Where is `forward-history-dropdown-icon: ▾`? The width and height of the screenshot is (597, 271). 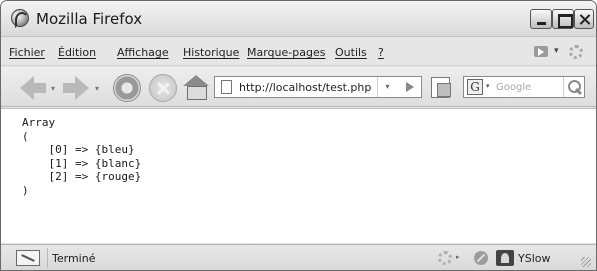 forward-history-dropdown-icon: ▾ is located at coordinates (97, 88).